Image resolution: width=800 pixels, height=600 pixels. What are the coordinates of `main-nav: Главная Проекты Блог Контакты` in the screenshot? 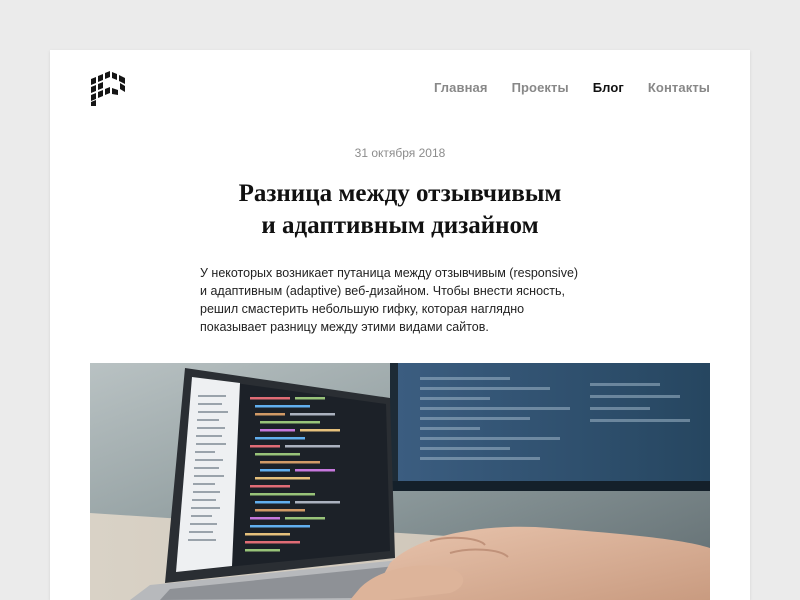 It's located at (572, 87).